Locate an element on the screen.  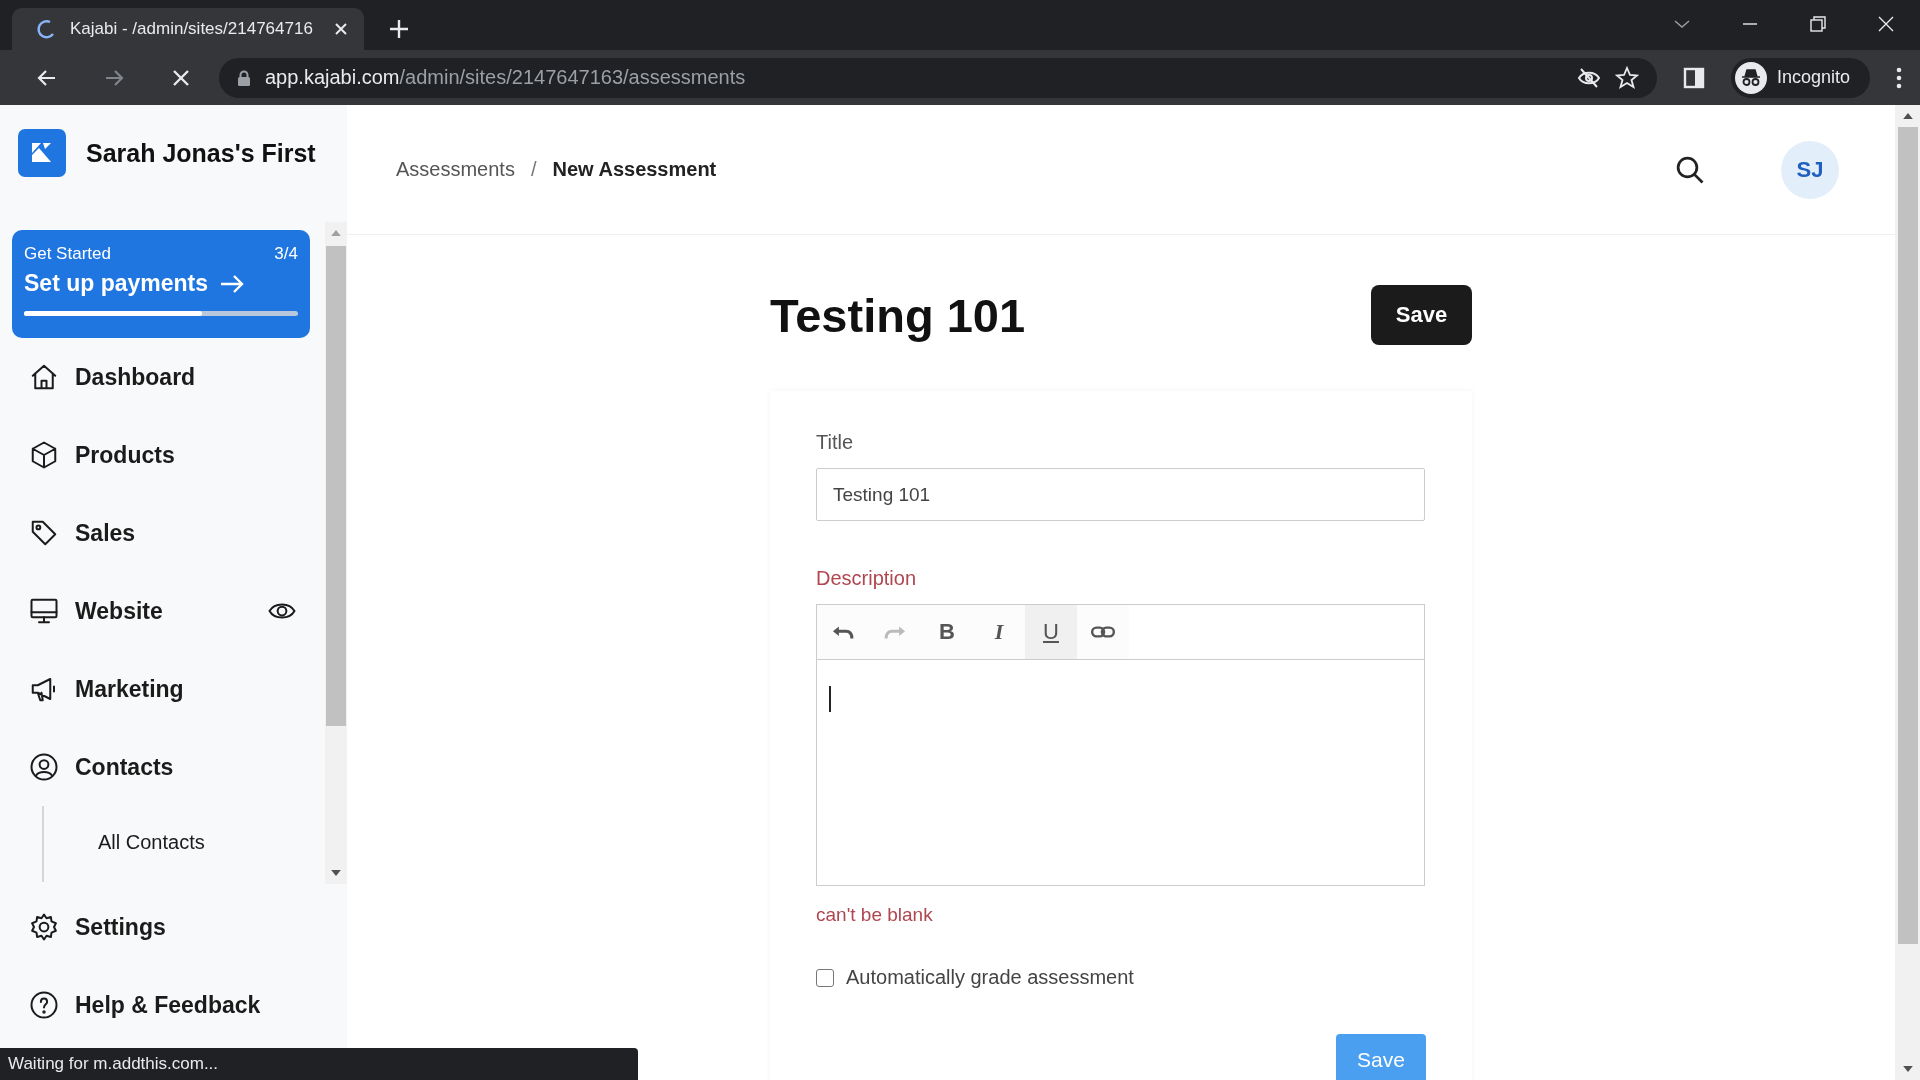
person-circle-icon is located at coordinates (44, 767).